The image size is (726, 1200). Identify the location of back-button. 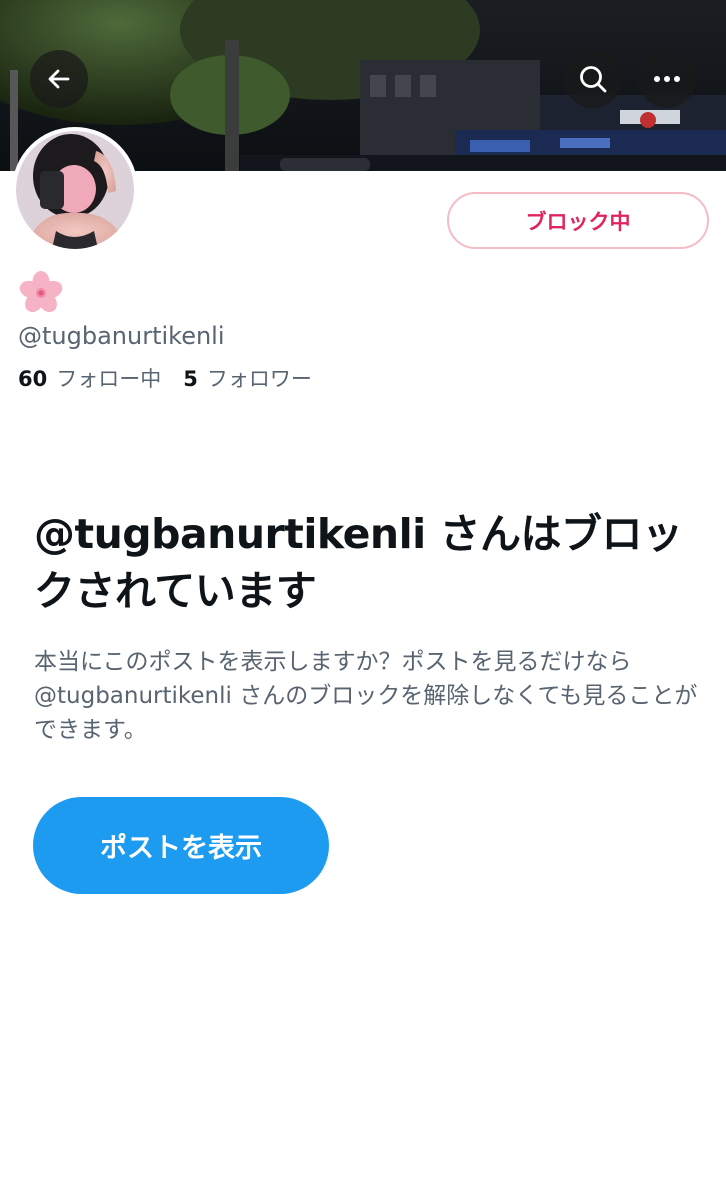
(59, 79).